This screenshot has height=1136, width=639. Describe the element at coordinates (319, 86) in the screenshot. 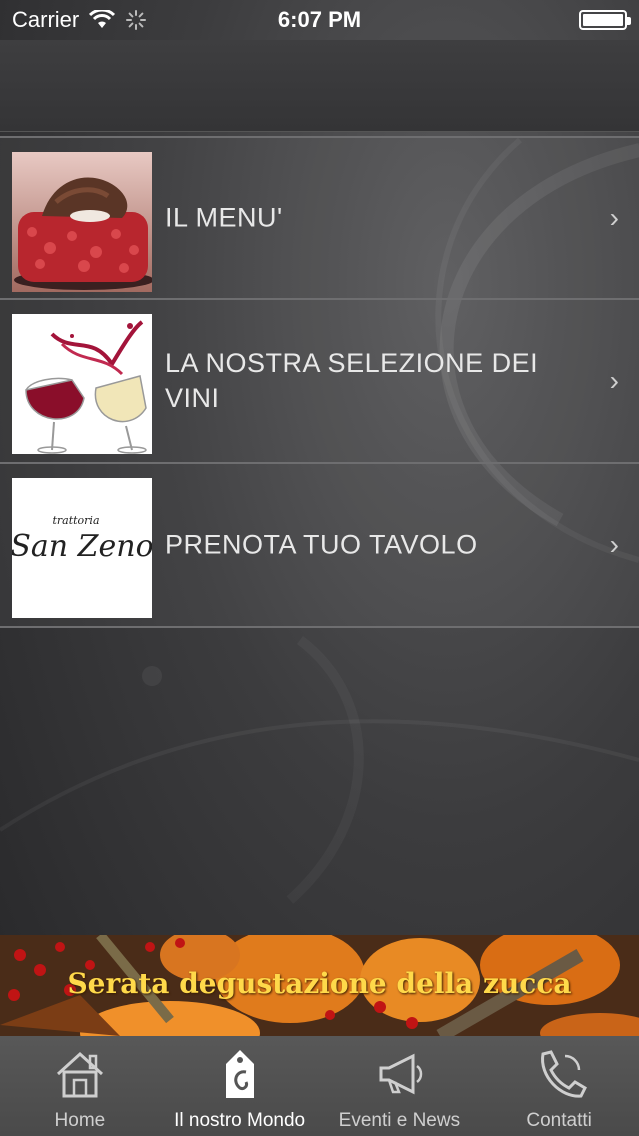

I see `navigation-bar` at that location.